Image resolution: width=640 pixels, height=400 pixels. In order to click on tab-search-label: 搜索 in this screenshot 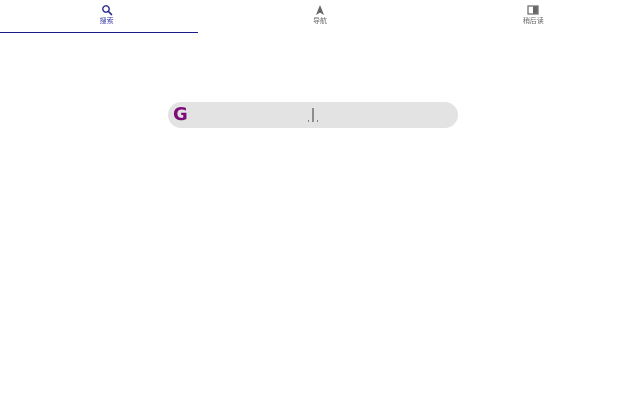, I will do `click(106, 21)`.